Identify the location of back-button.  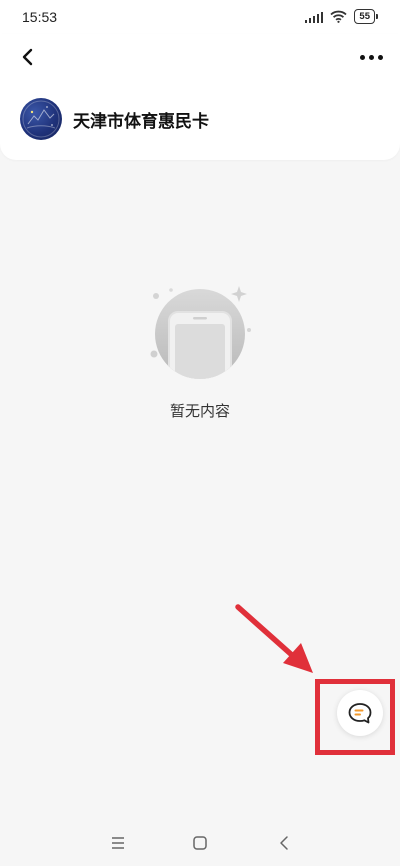
(30, 57).